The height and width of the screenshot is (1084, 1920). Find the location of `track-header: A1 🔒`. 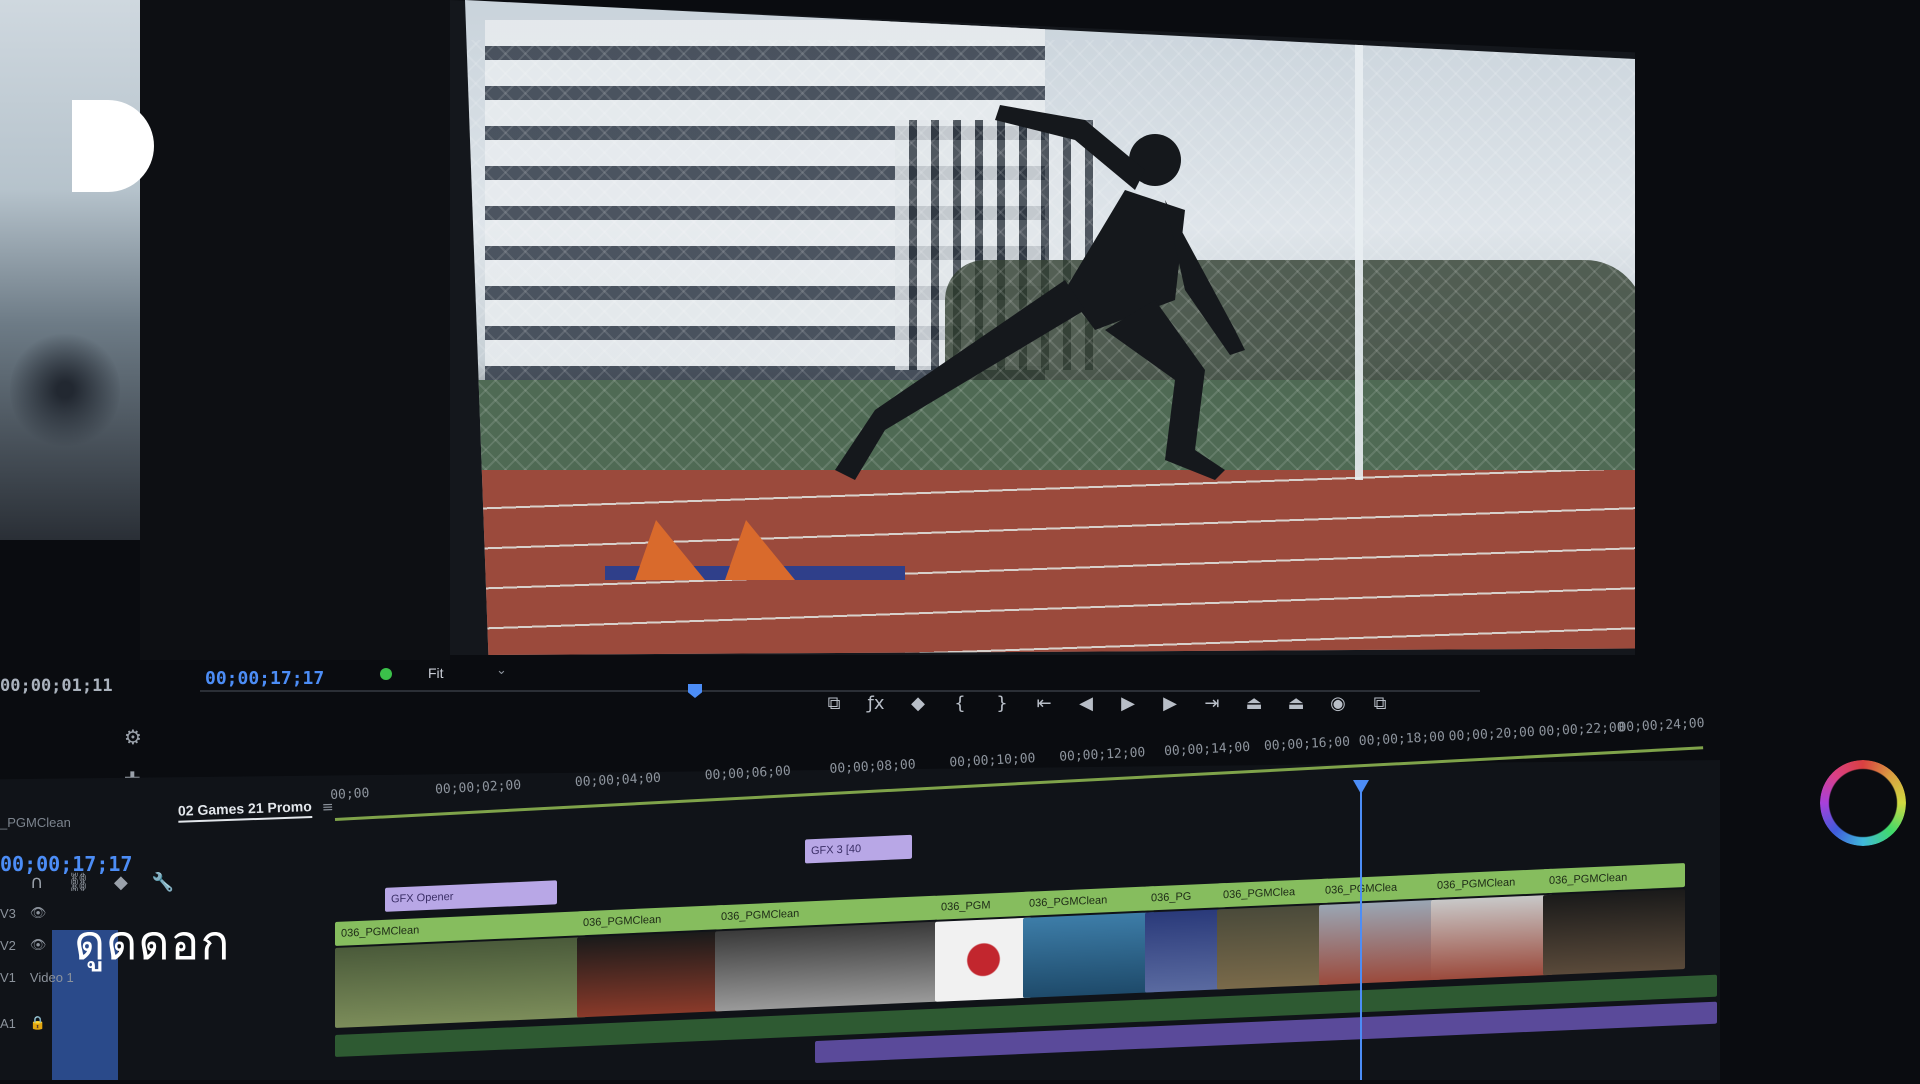

track-header: A1 🔒 is located at coordinates (165, 1023).